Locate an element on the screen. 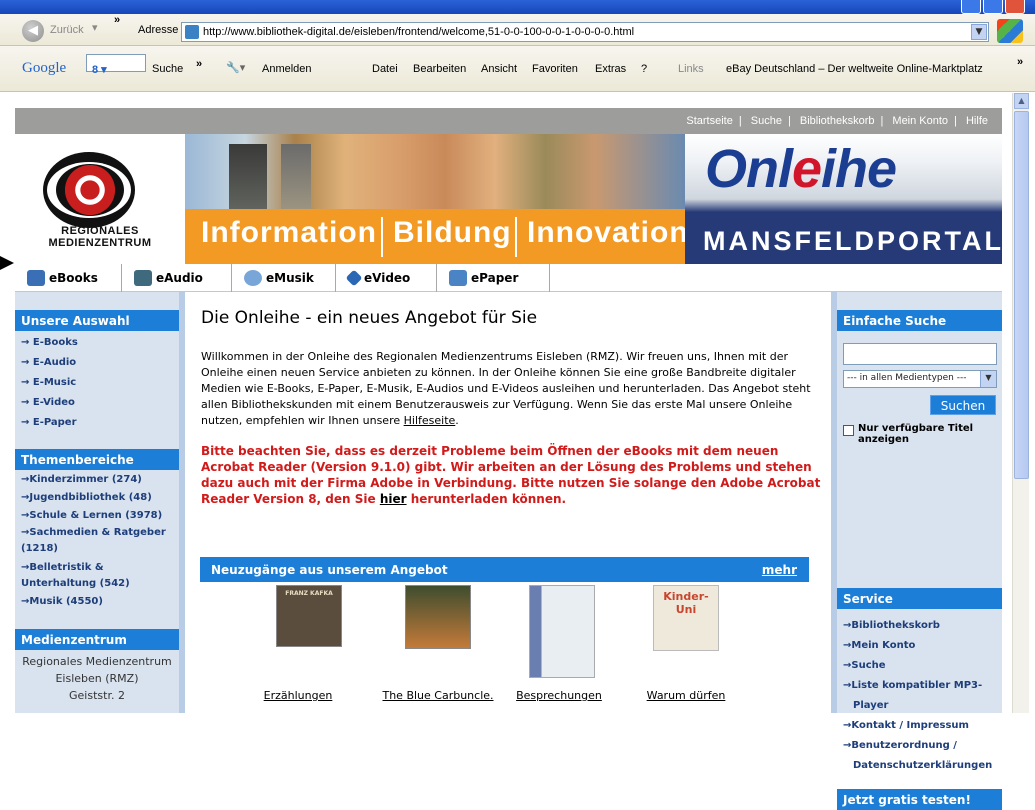  hilfe-link: Hilfeseite is located at coordinates (430, 420).